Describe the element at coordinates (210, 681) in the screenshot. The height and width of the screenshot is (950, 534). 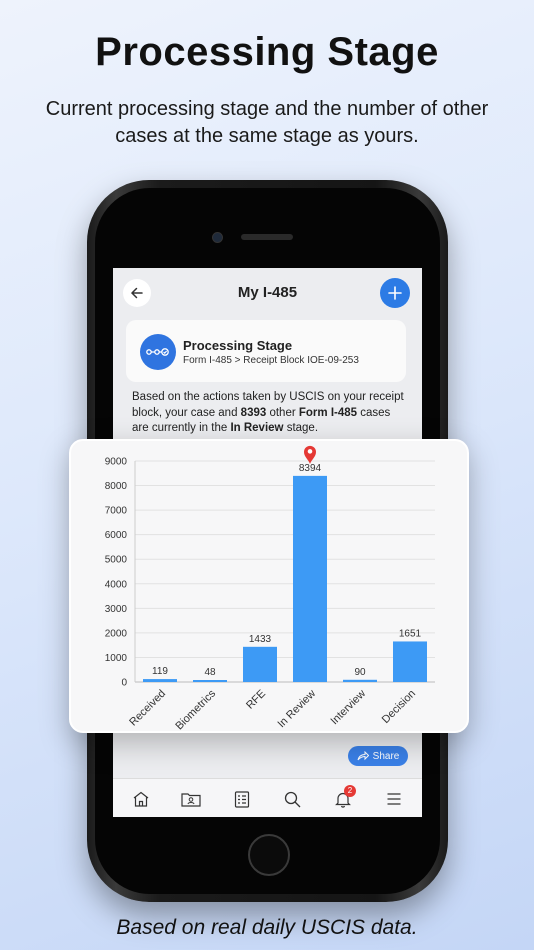
I see `bar-biometrics` at that location.